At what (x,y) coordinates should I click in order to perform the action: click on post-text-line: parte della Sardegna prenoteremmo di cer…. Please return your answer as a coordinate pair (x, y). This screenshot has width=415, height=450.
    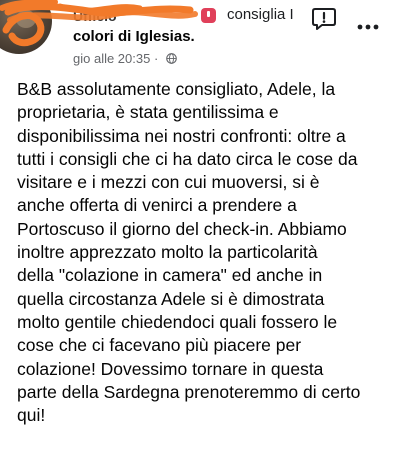
    Looking at the image, I should click on (189, 391).